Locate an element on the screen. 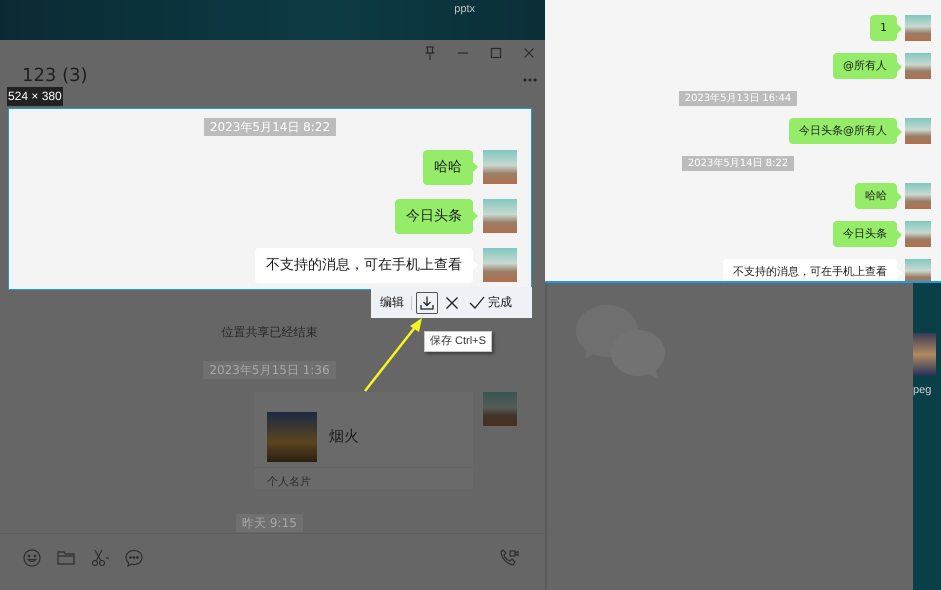  scissors-icon is located at coordinates (100, 558).